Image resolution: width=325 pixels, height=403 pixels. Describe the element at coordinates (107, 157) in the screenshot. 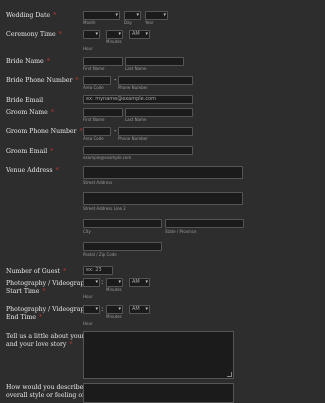

I see `email-sublabel: example@example.com` at that location.